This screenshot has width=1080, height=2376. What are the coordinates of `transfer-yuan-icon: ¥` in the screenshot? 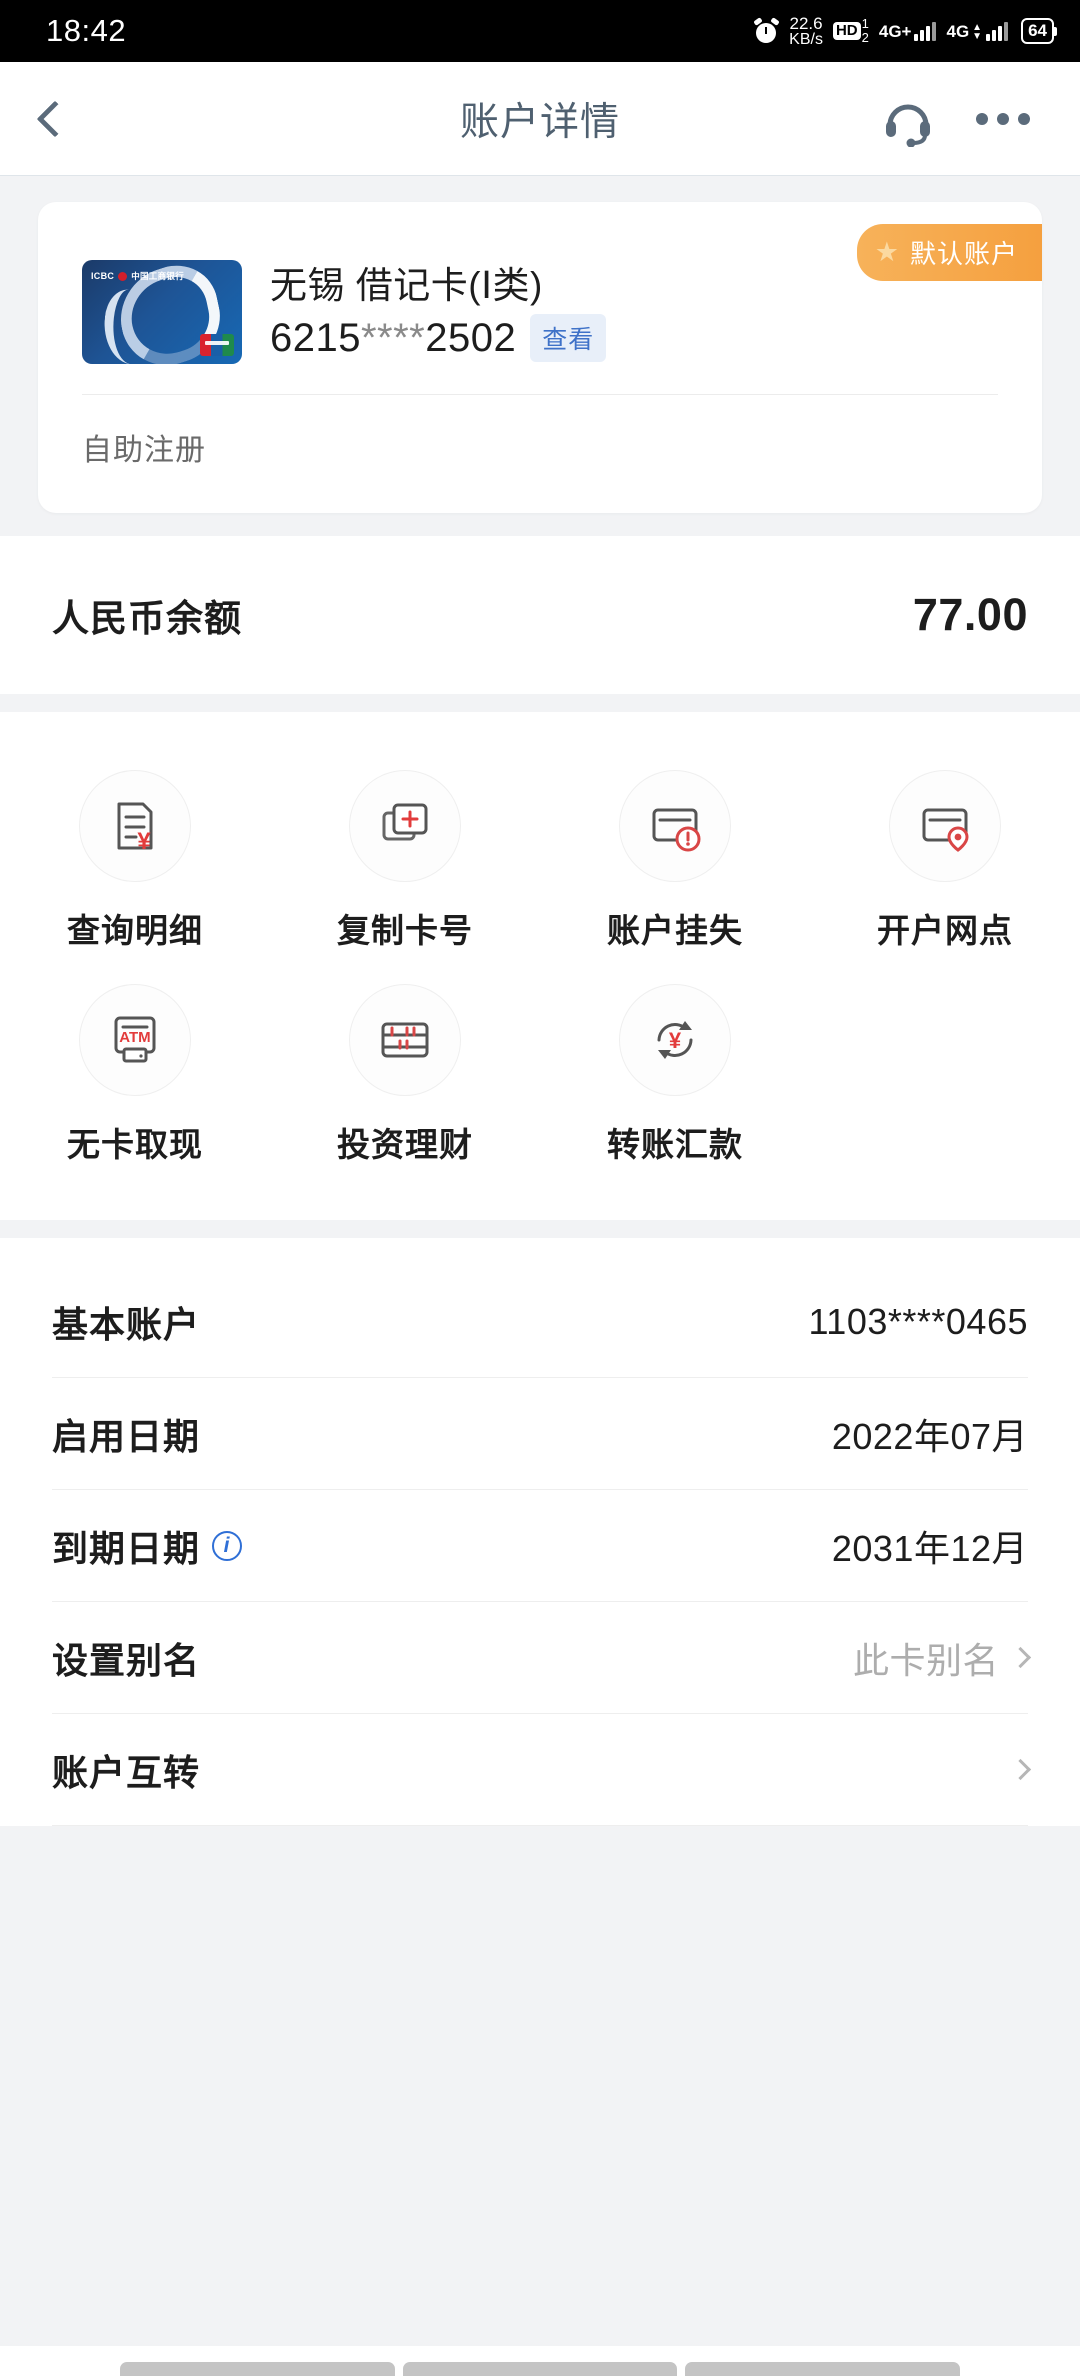 It's located at (675, 1040).